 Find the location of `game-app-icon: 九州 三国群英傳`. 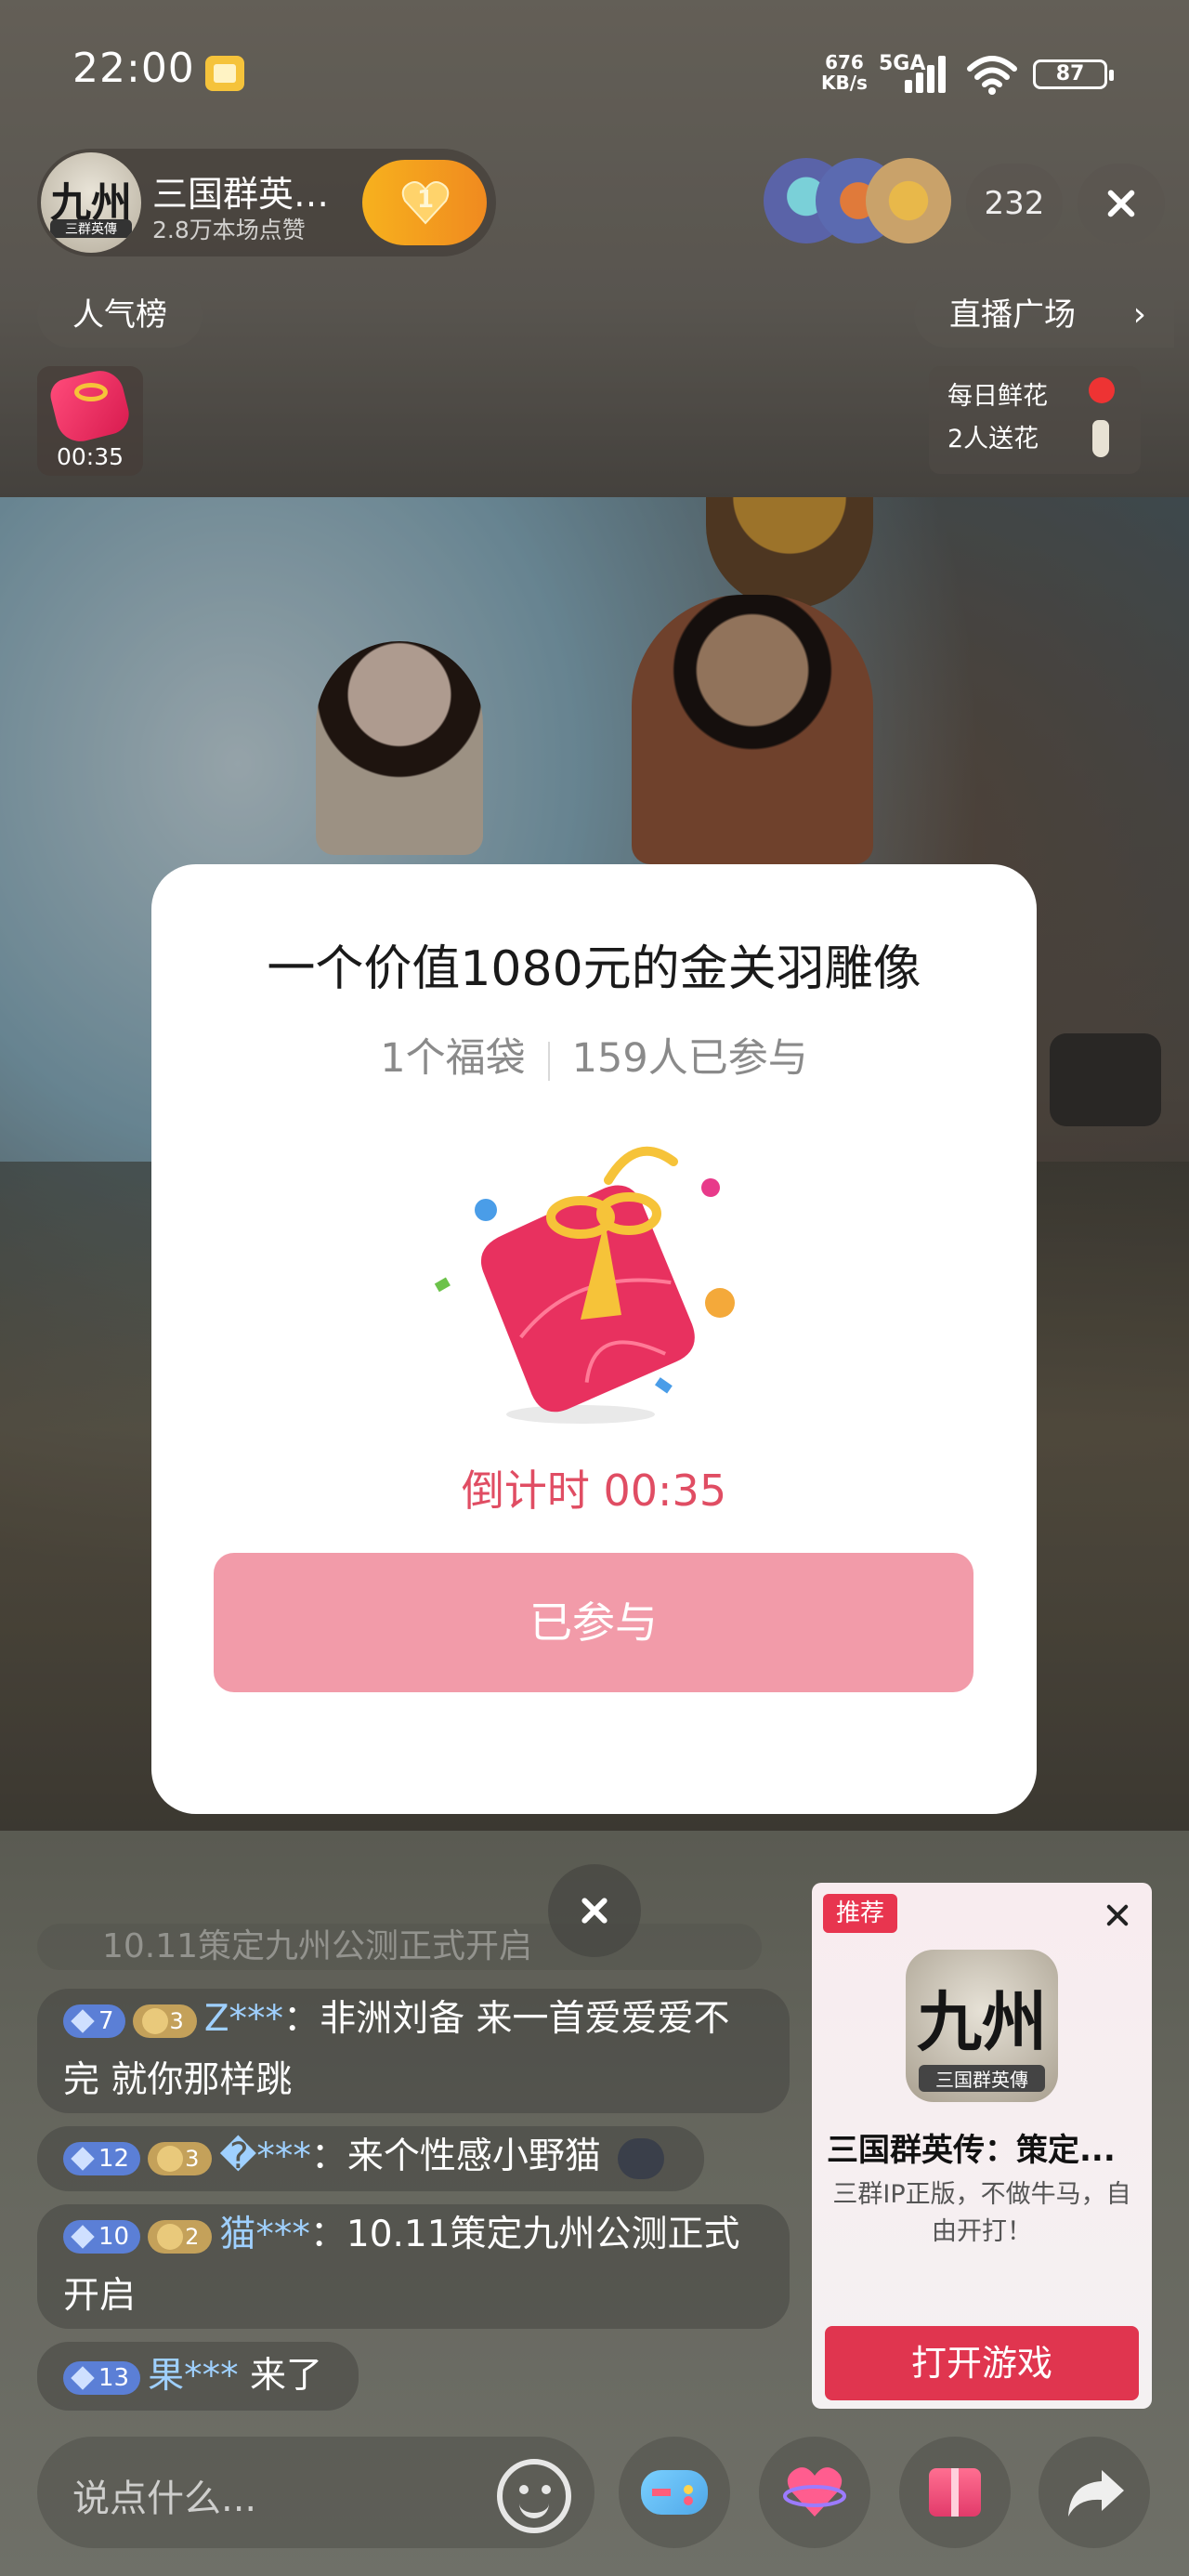

game-app-icon: 九州 三国群英傳 is located at coordinates (982, 2026).